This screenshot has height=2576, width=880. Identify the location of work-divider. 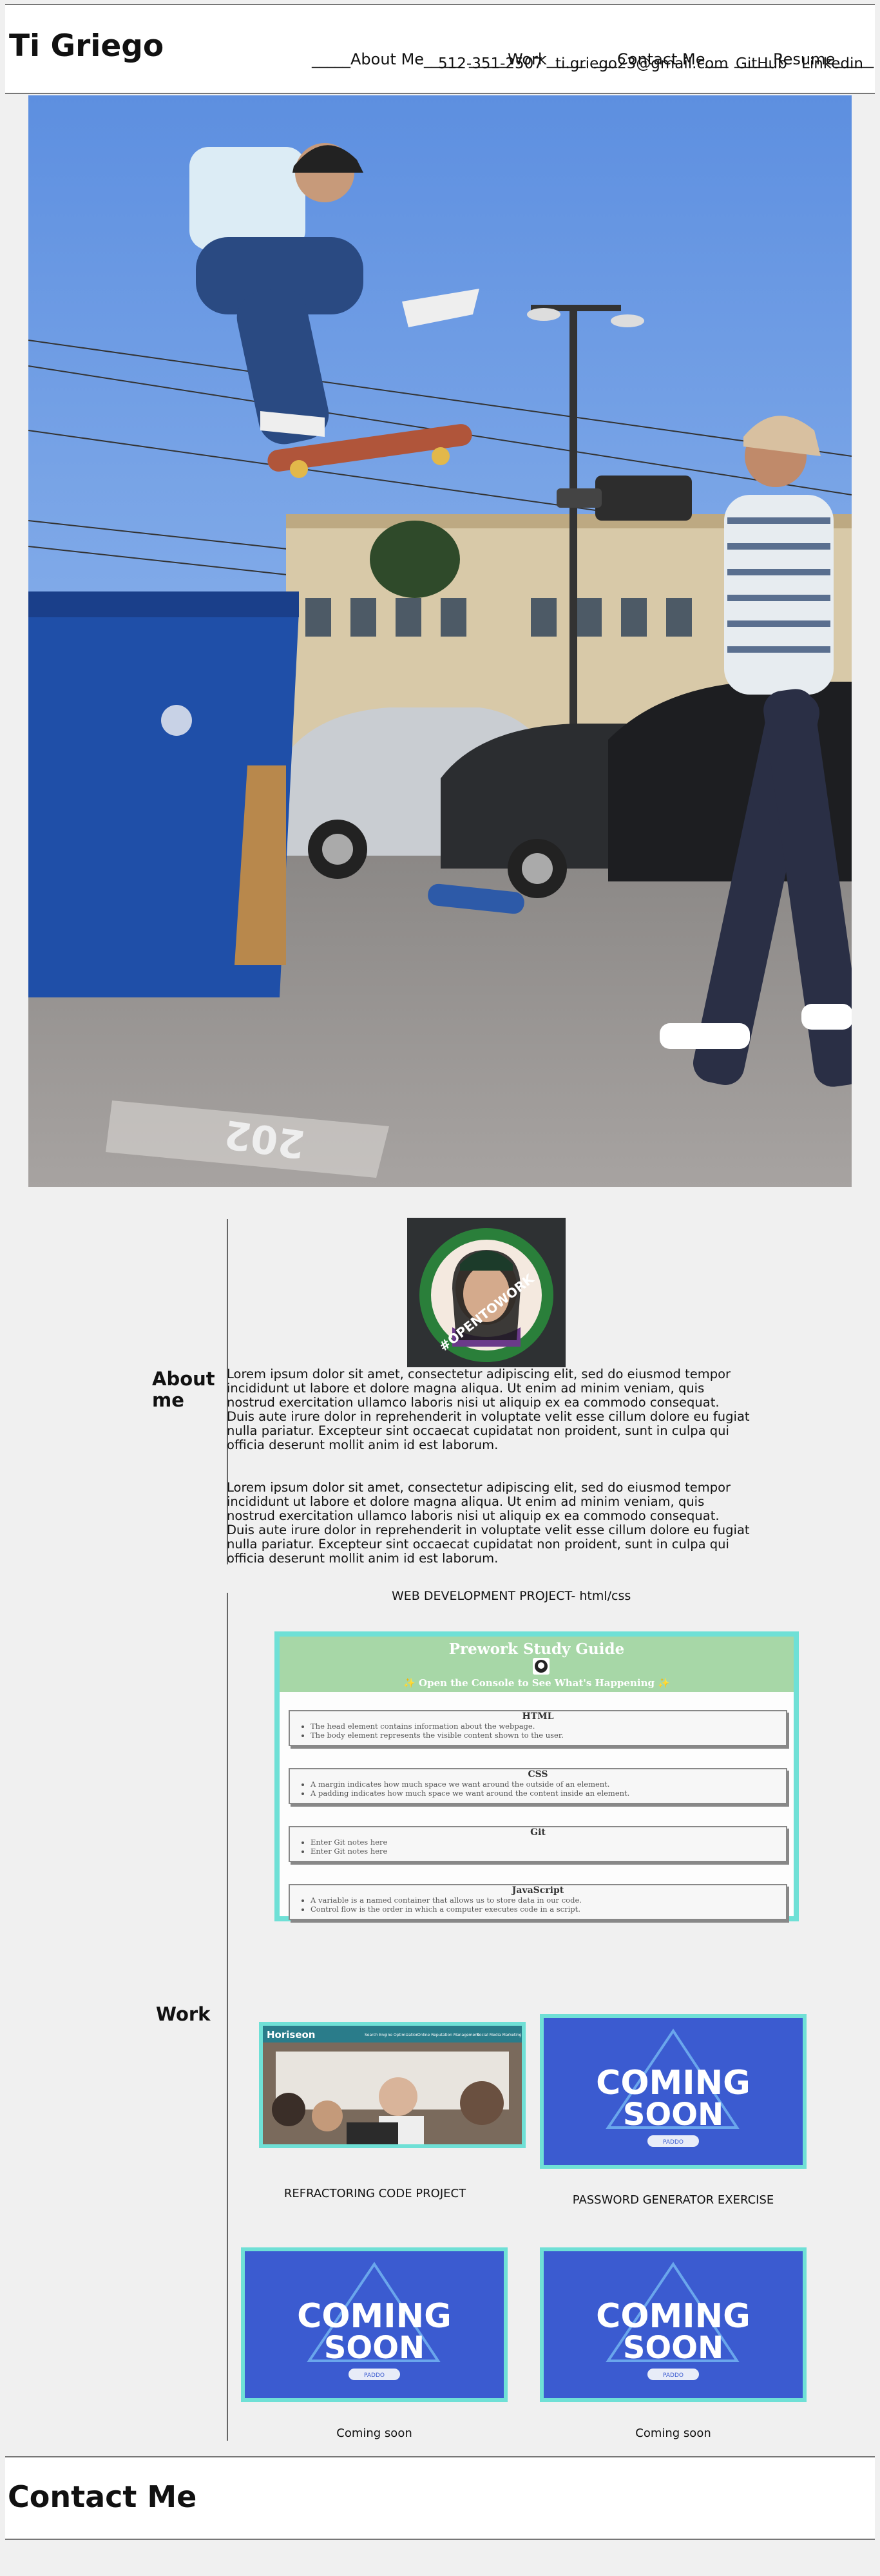
(227, 2017).